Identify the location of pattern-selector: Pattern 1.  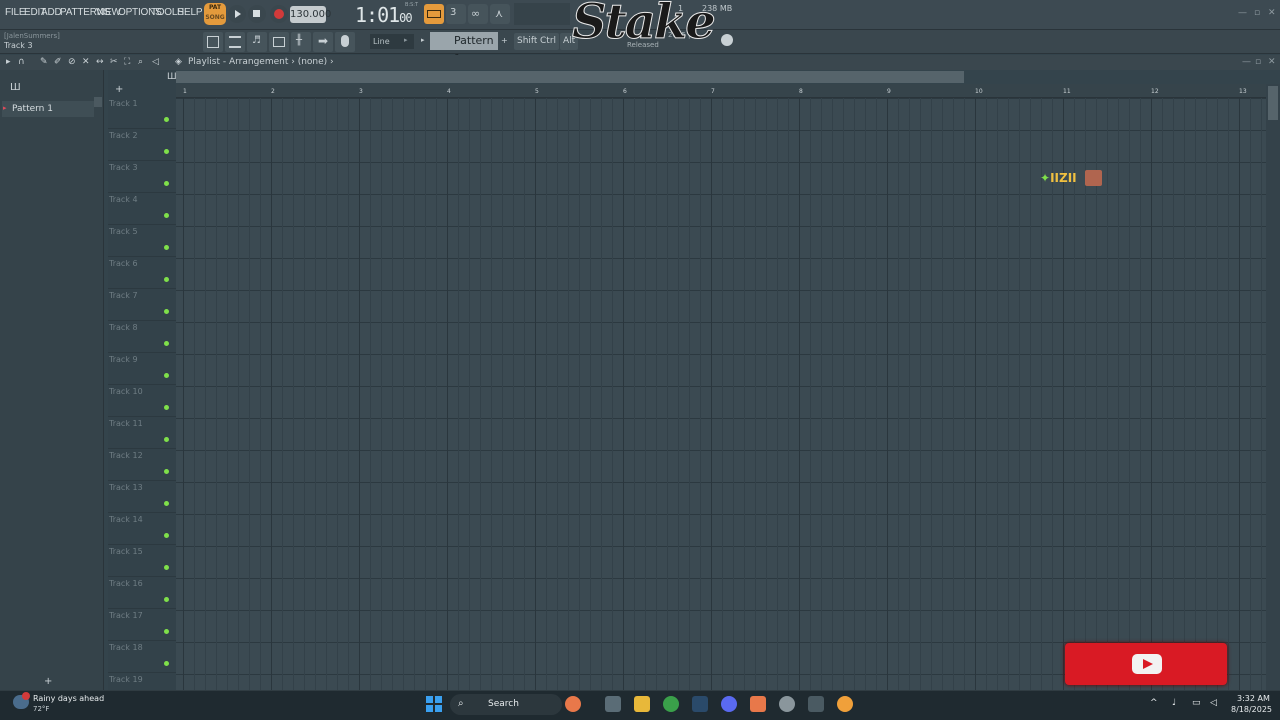
(464, 48).